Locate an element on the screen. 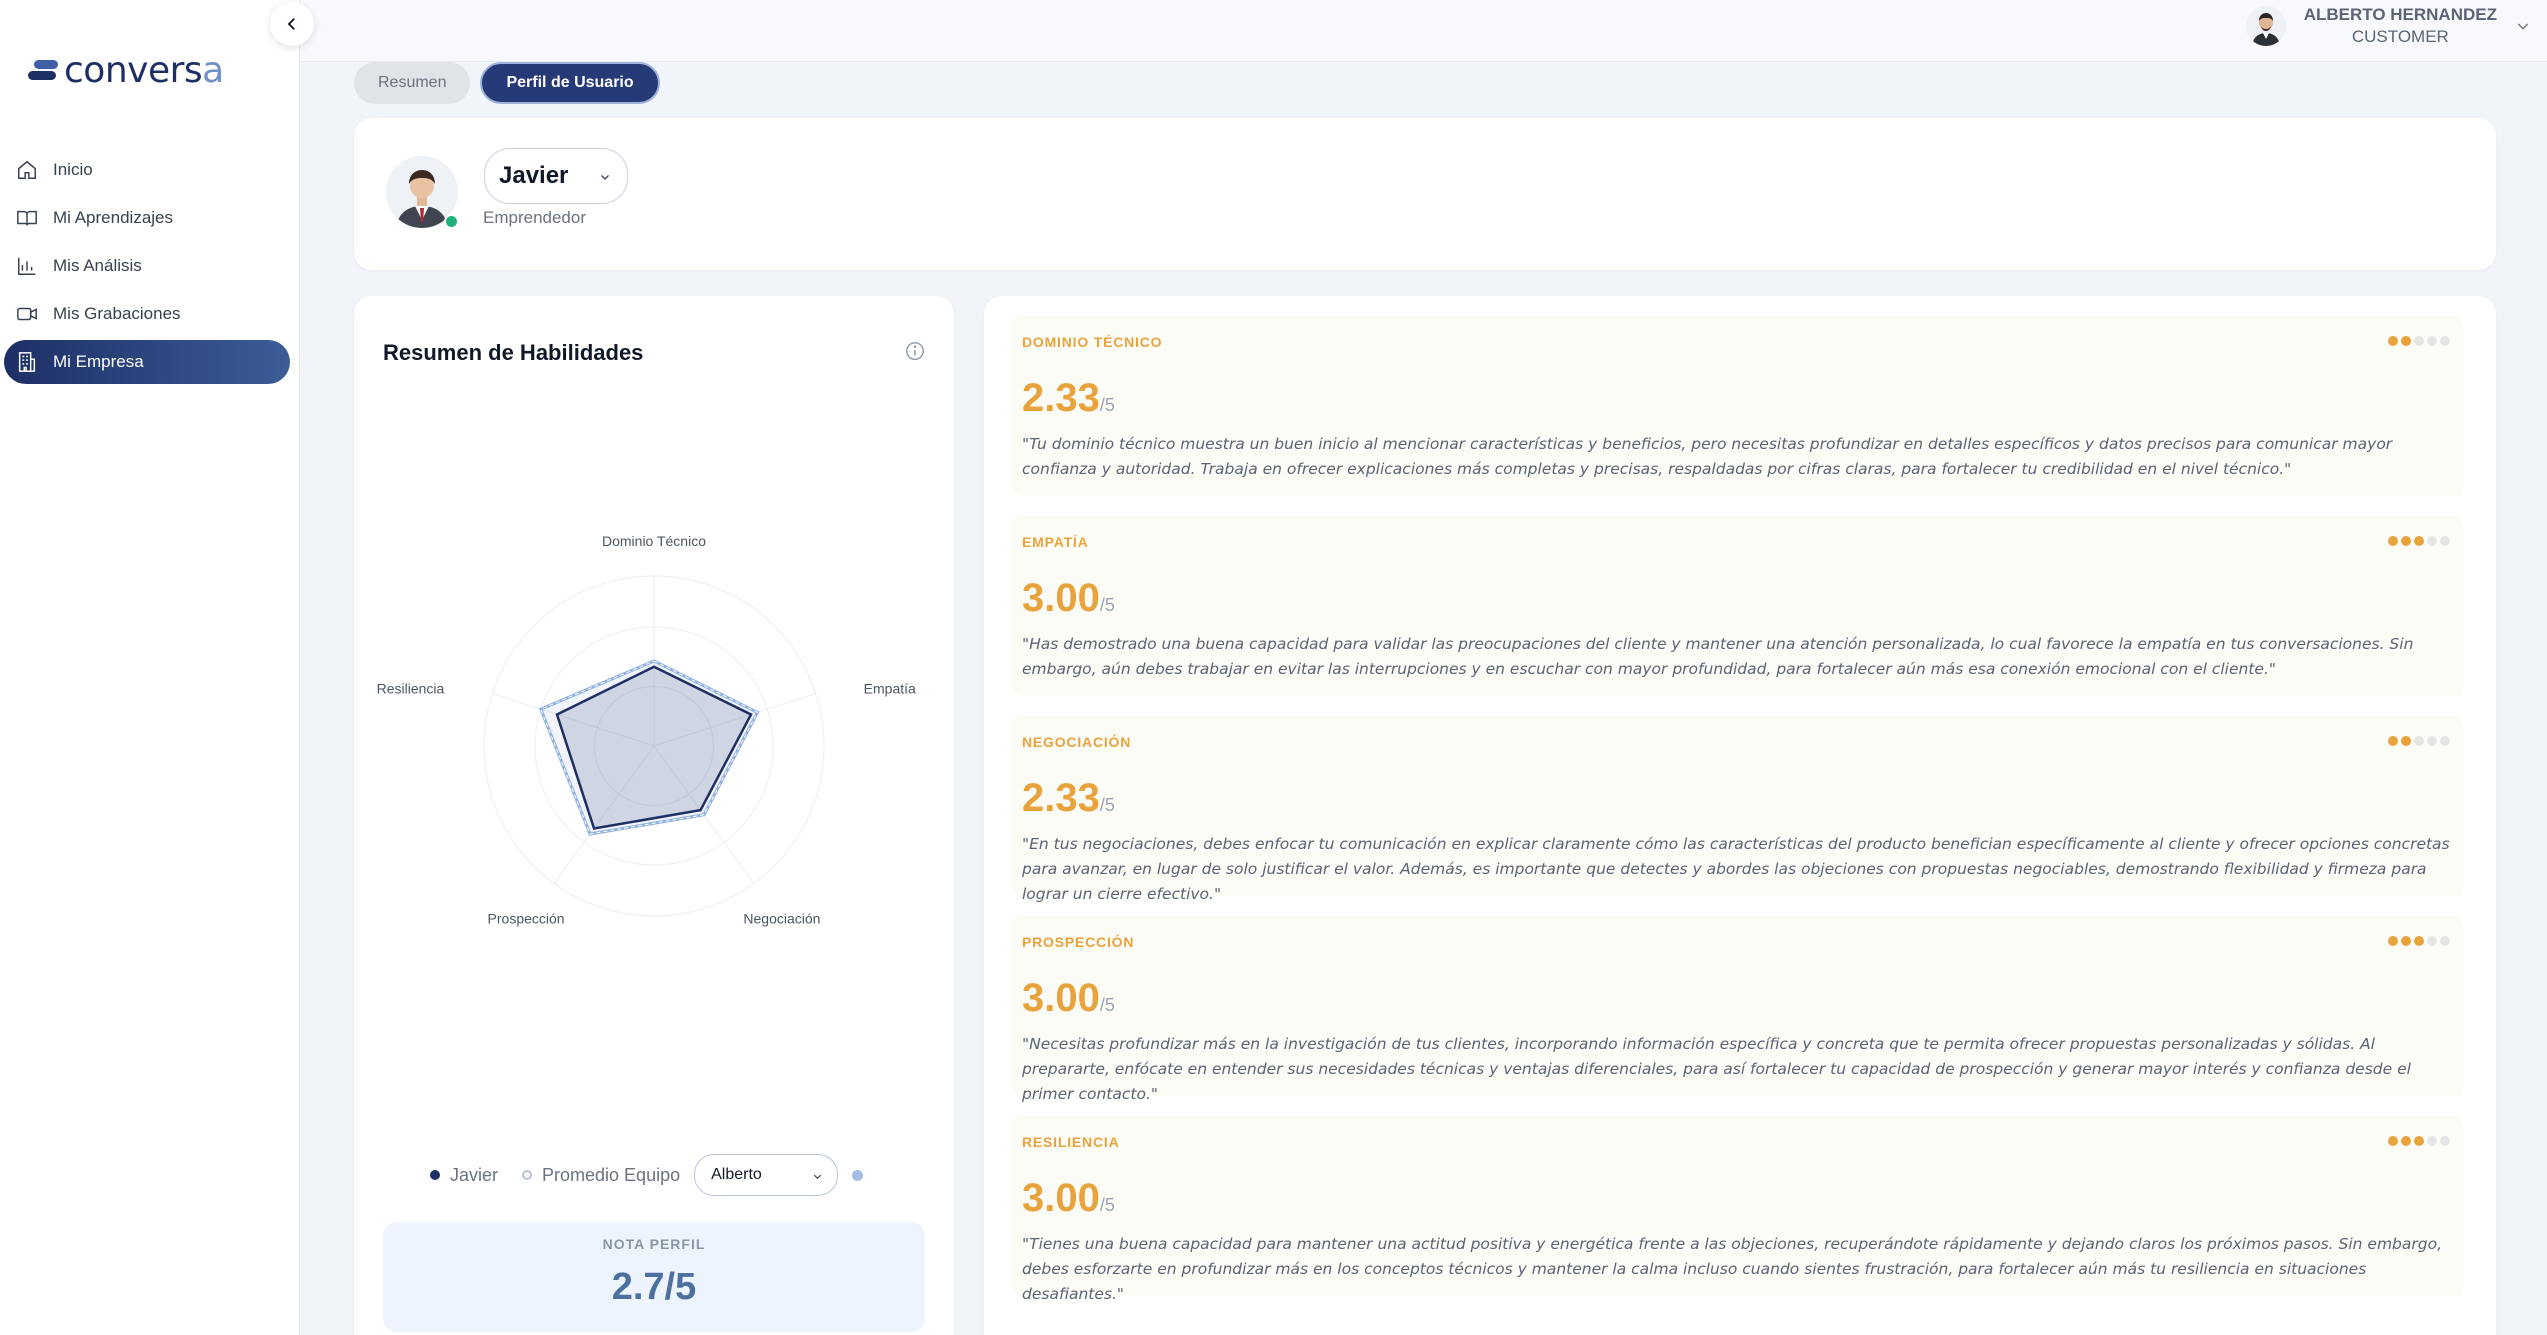  user-select-dropdown: Javier is located at coordinates (556, 176).